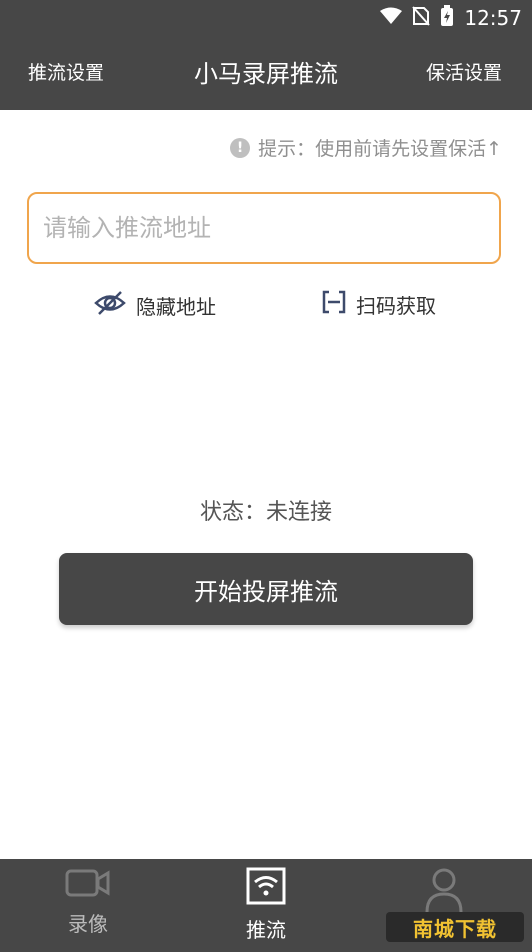 The height and width of the screenshot is (952, 532). Describe the element at coordinates (266, 73) in the screenshot. I see `app-bar: 推流设置 小马录屏推流 保活设置` at that location.